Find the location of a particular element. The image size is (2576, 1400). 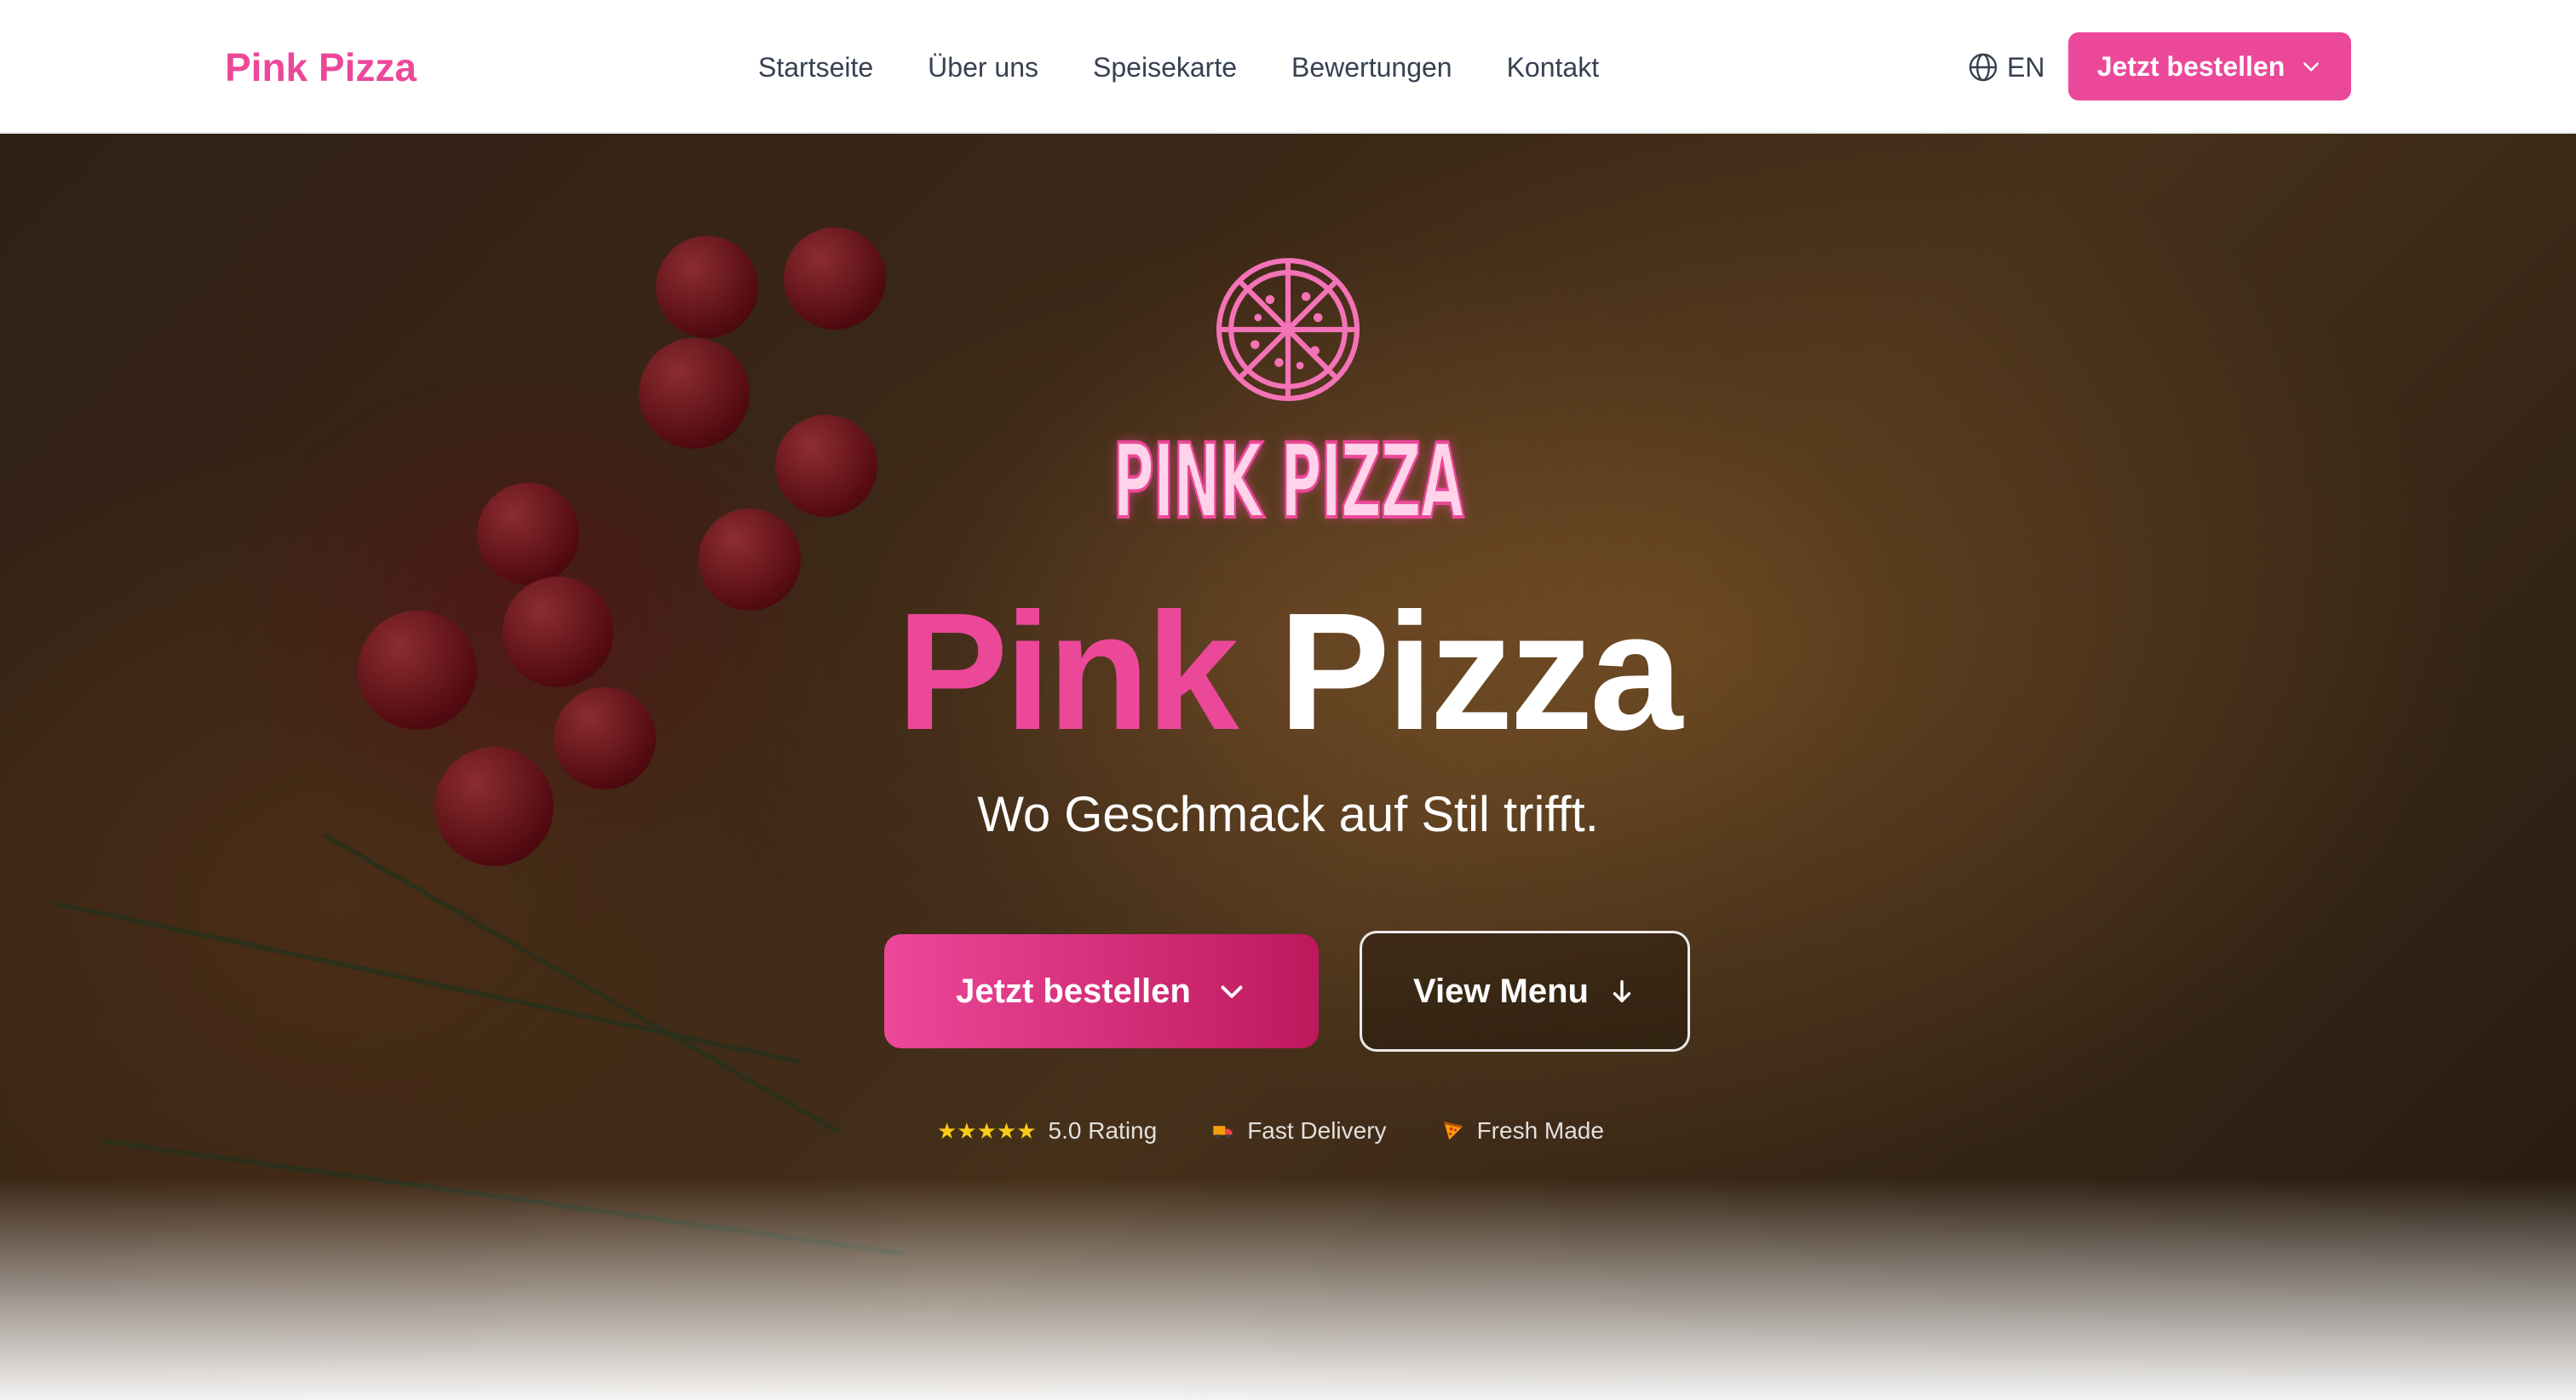

view-menu-button: View Menu is located at coordinates (1525, 991).